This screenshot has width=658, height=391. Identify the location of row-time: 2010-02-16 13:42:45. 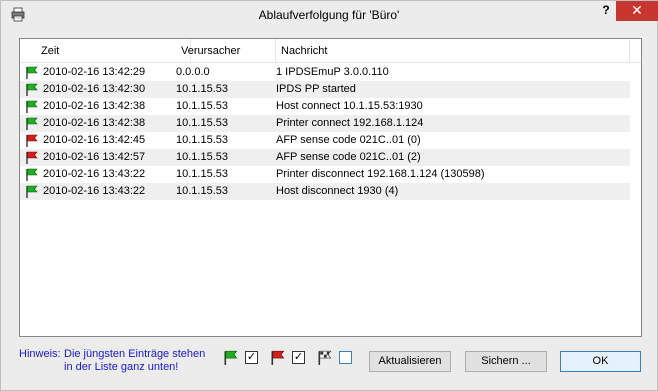
(94, 140).